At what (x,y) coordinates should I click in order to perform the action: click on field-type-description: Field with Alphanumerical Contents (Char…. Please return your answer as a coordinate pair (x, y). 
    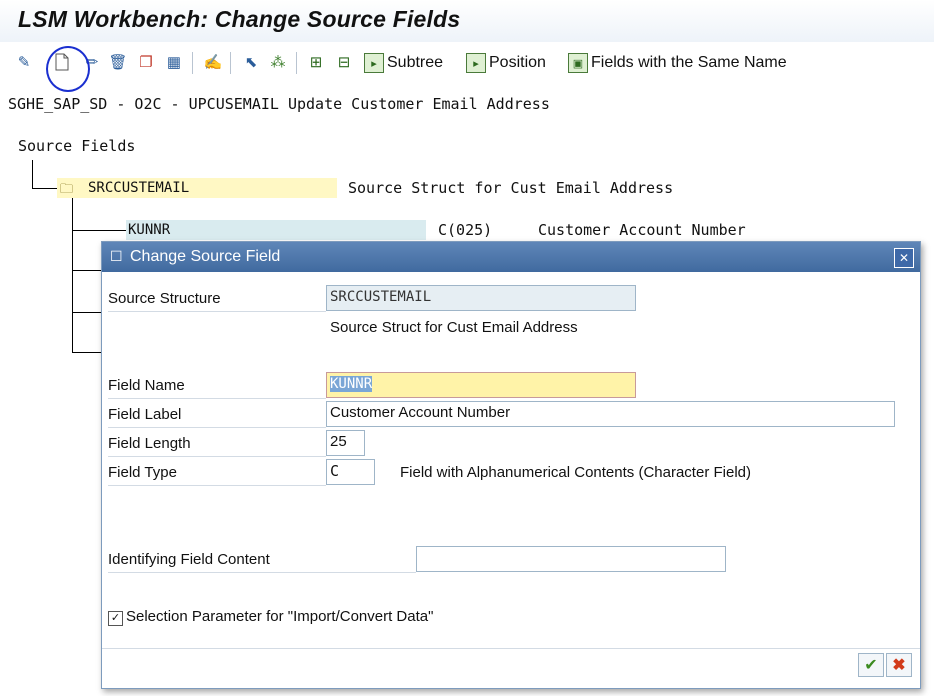
    Looking at the image, I should click on (575, 472).